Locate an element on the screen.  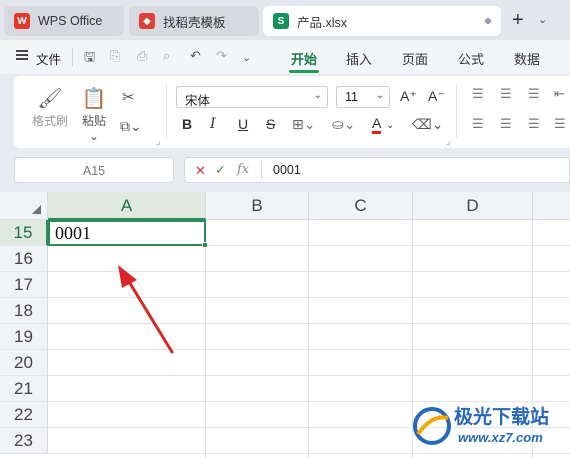
watermark-logo-icon is located at coordinates (432, 426).